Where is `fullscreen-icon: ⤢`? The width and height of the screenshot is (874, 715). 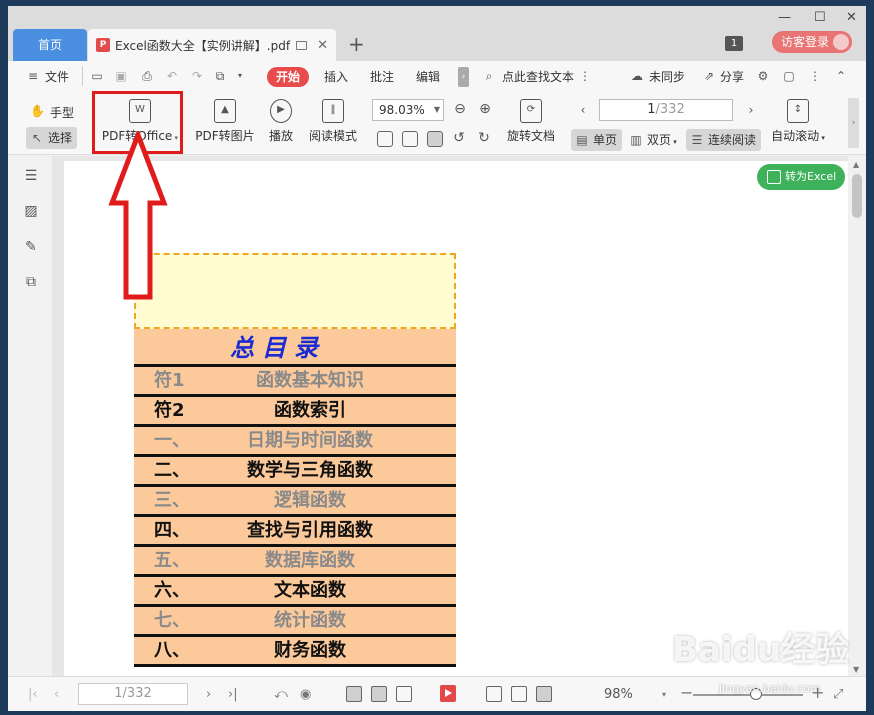 fullscreen-icon: ⤢ is located at coordinates (838, 694).